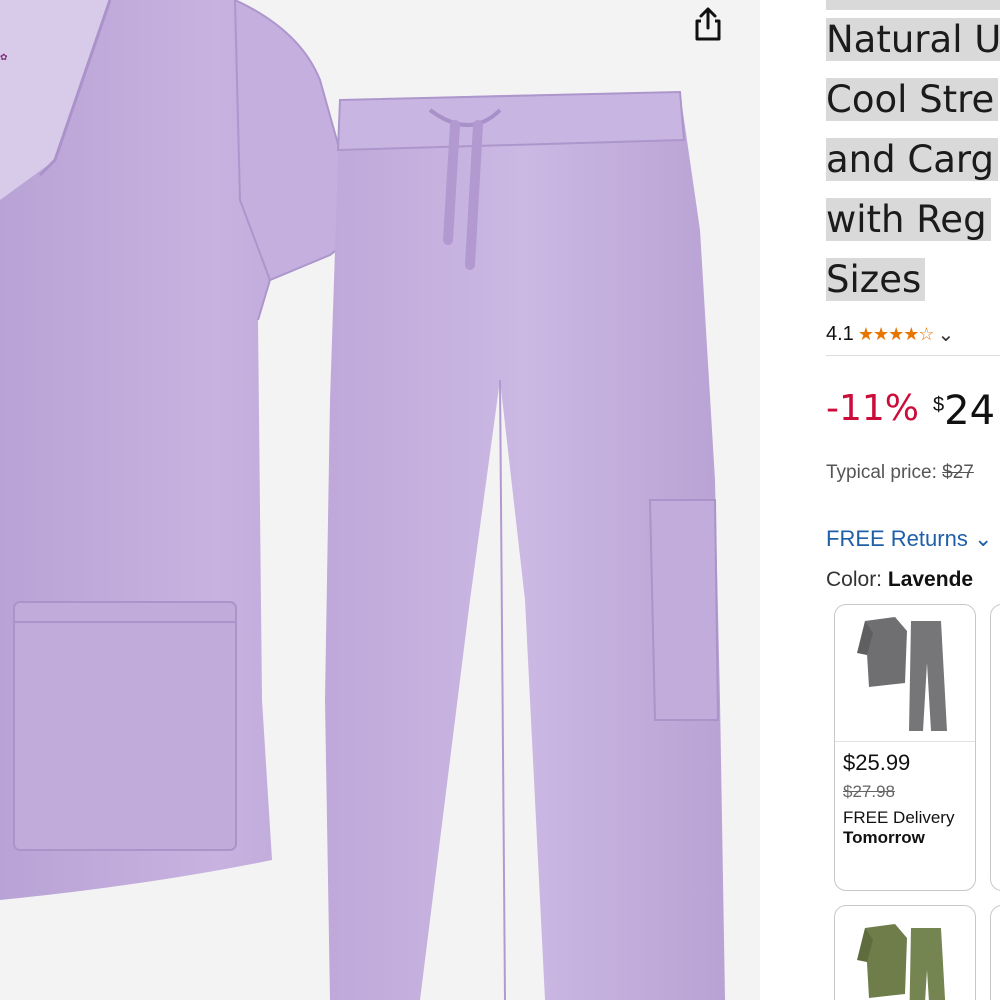 The width and height of the screenshot is (1000, 1000). Describe the element at coordinates (905, 747) in the screenshot. I see `color-variant-card: $25.99 $27.98 FREE Delivery Tomorrow` at that location.